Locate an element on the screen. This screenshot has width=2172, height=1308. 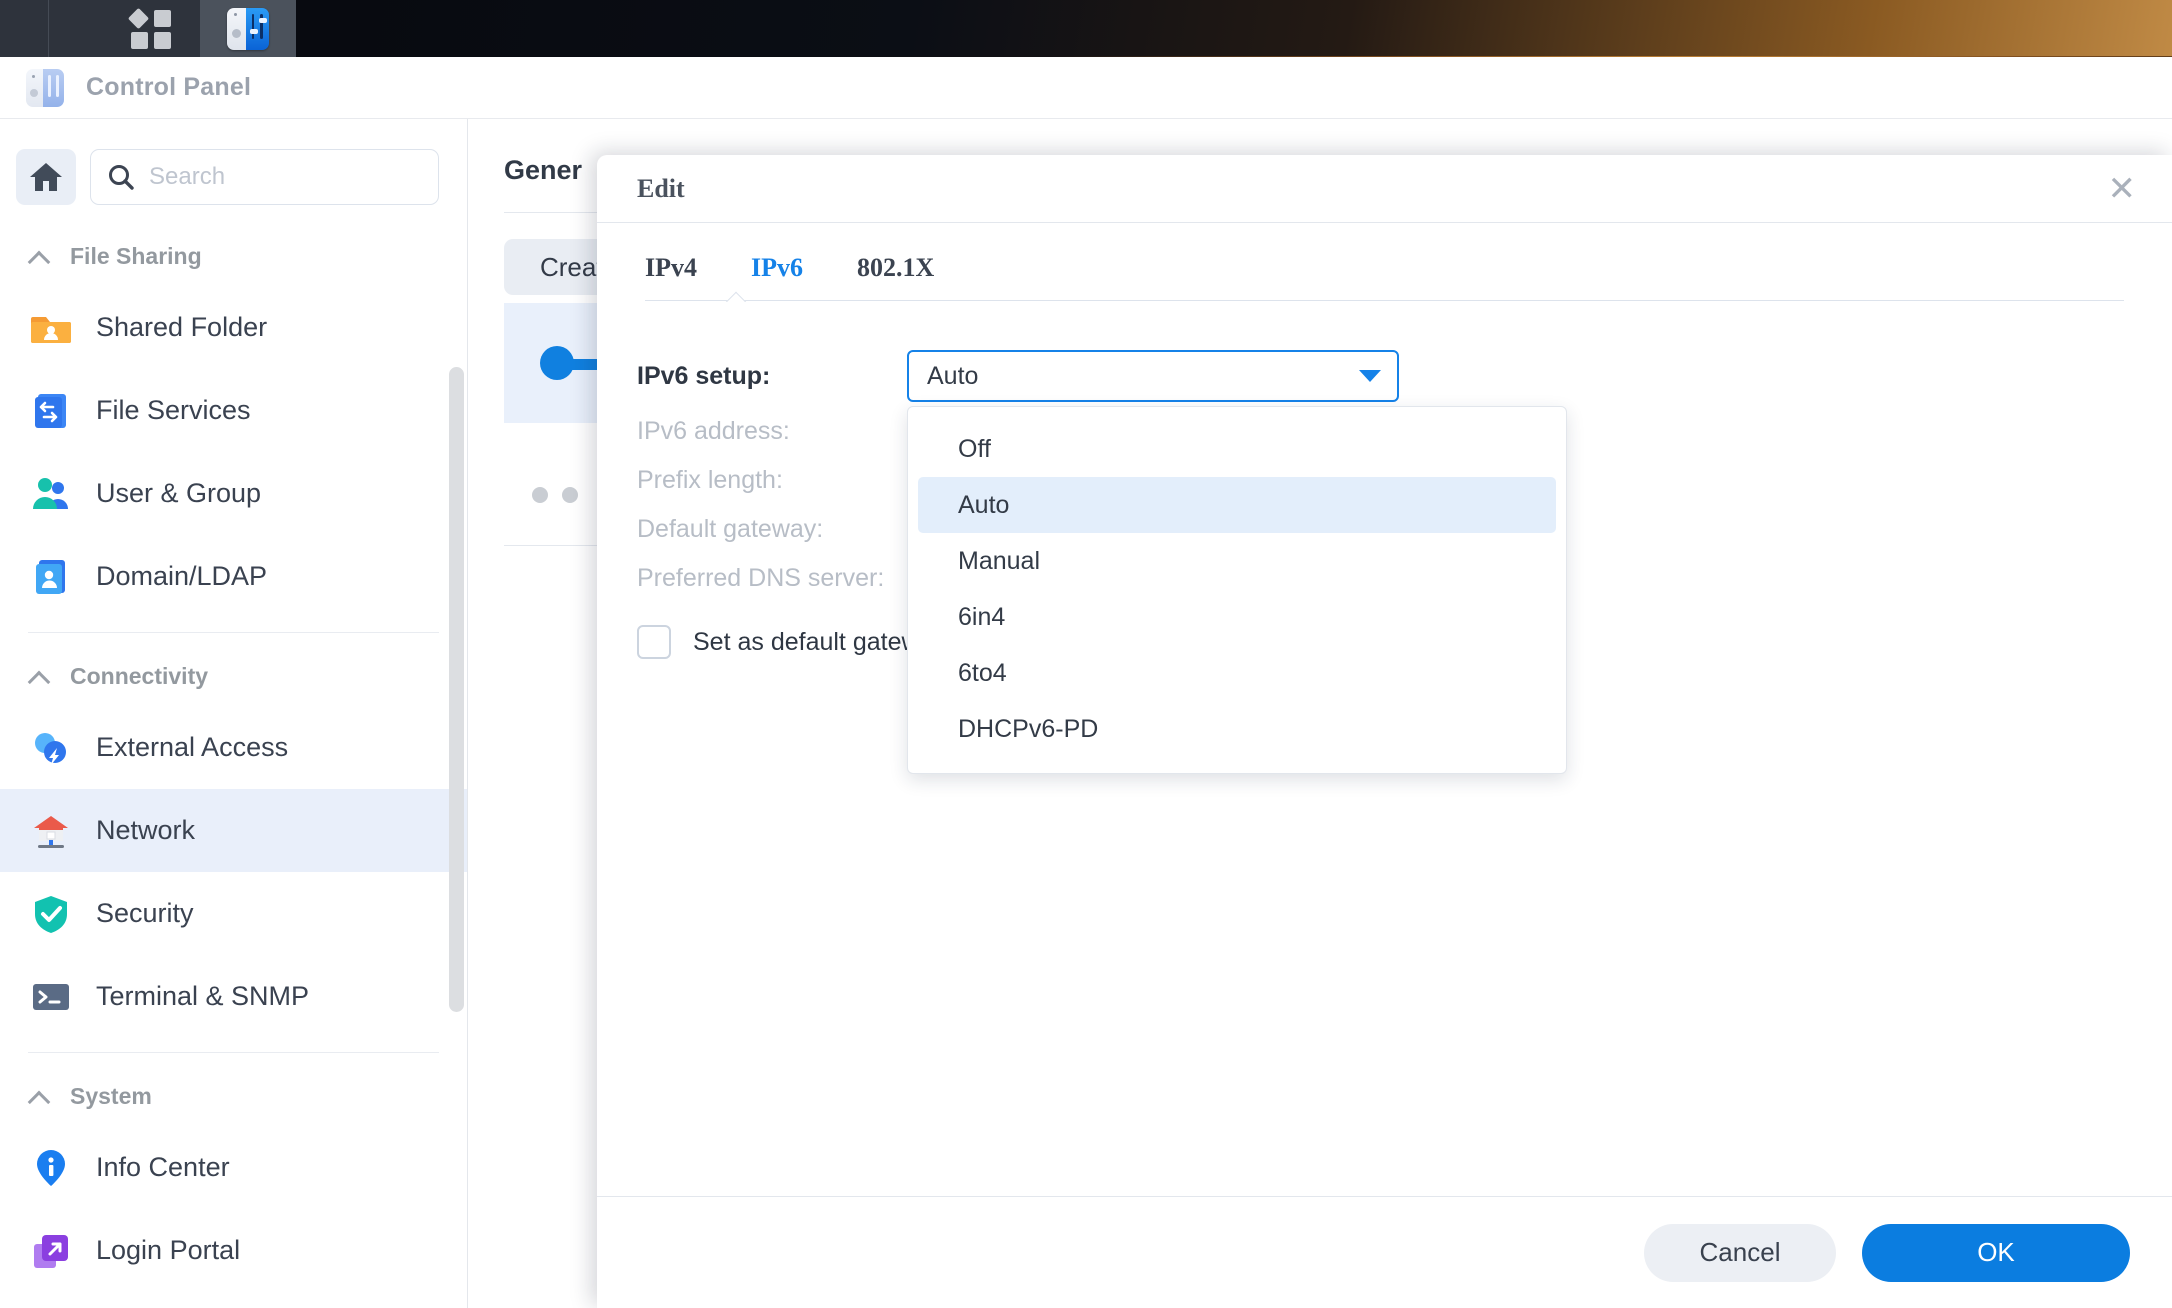
dropdown-option-manual: Manual is located at coordinates (1237, 561).